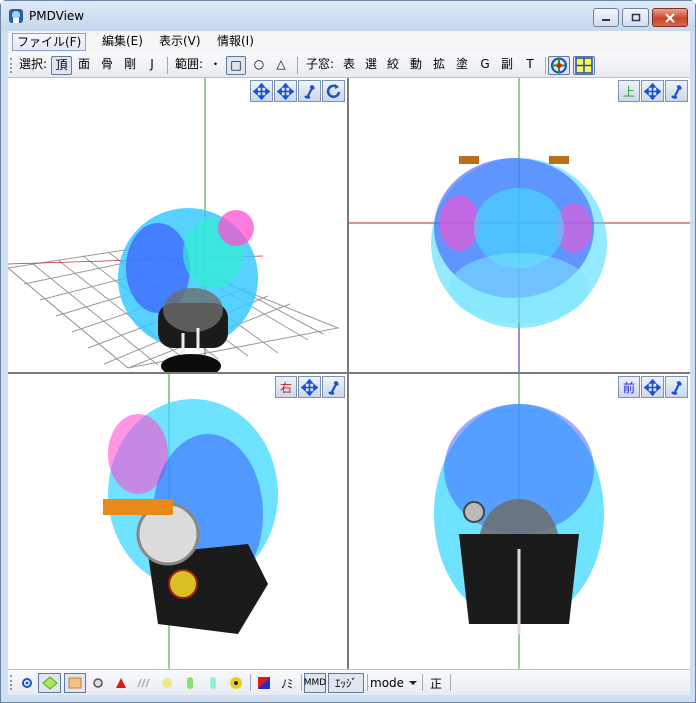 This screenshot has height=703, width=696. I want to click on rotate-view-button, so click(261, 91).